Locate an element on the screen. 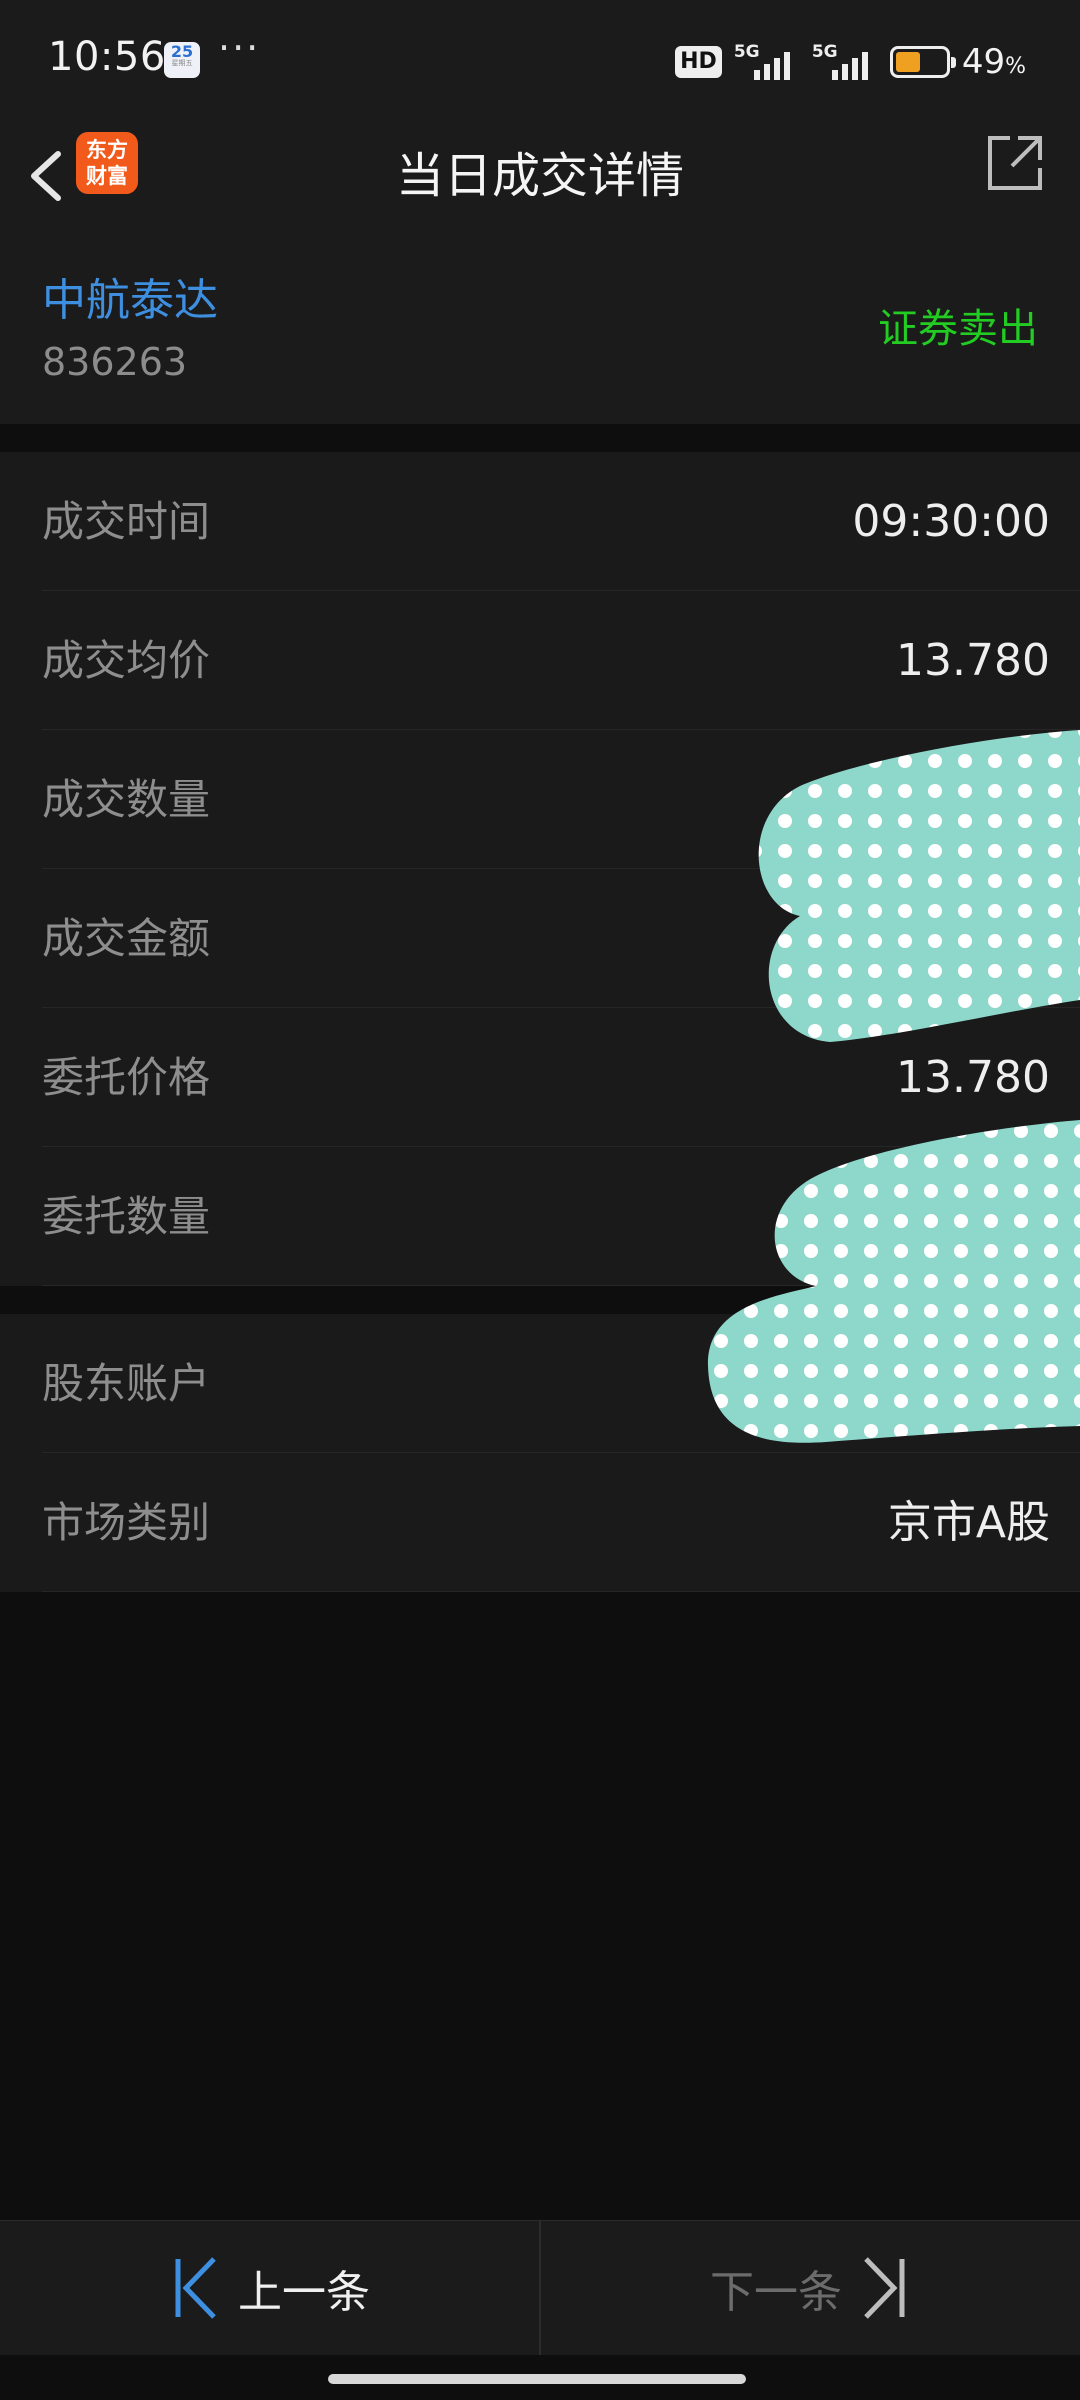  hd-badge: HD is located at coordinates (698, 62).